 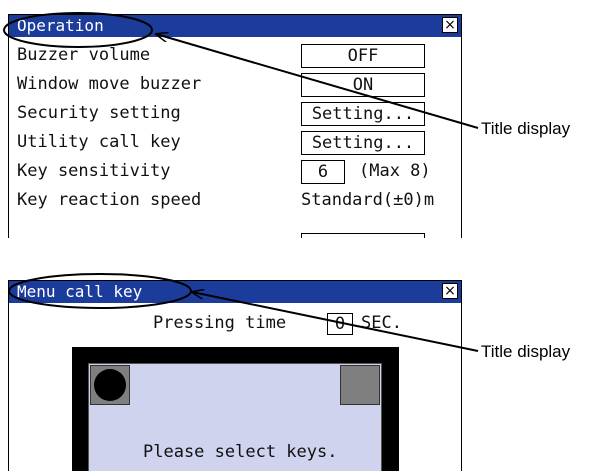 I want to click on title-display-callout-bottom: Title display, so click(x=526, y=351).